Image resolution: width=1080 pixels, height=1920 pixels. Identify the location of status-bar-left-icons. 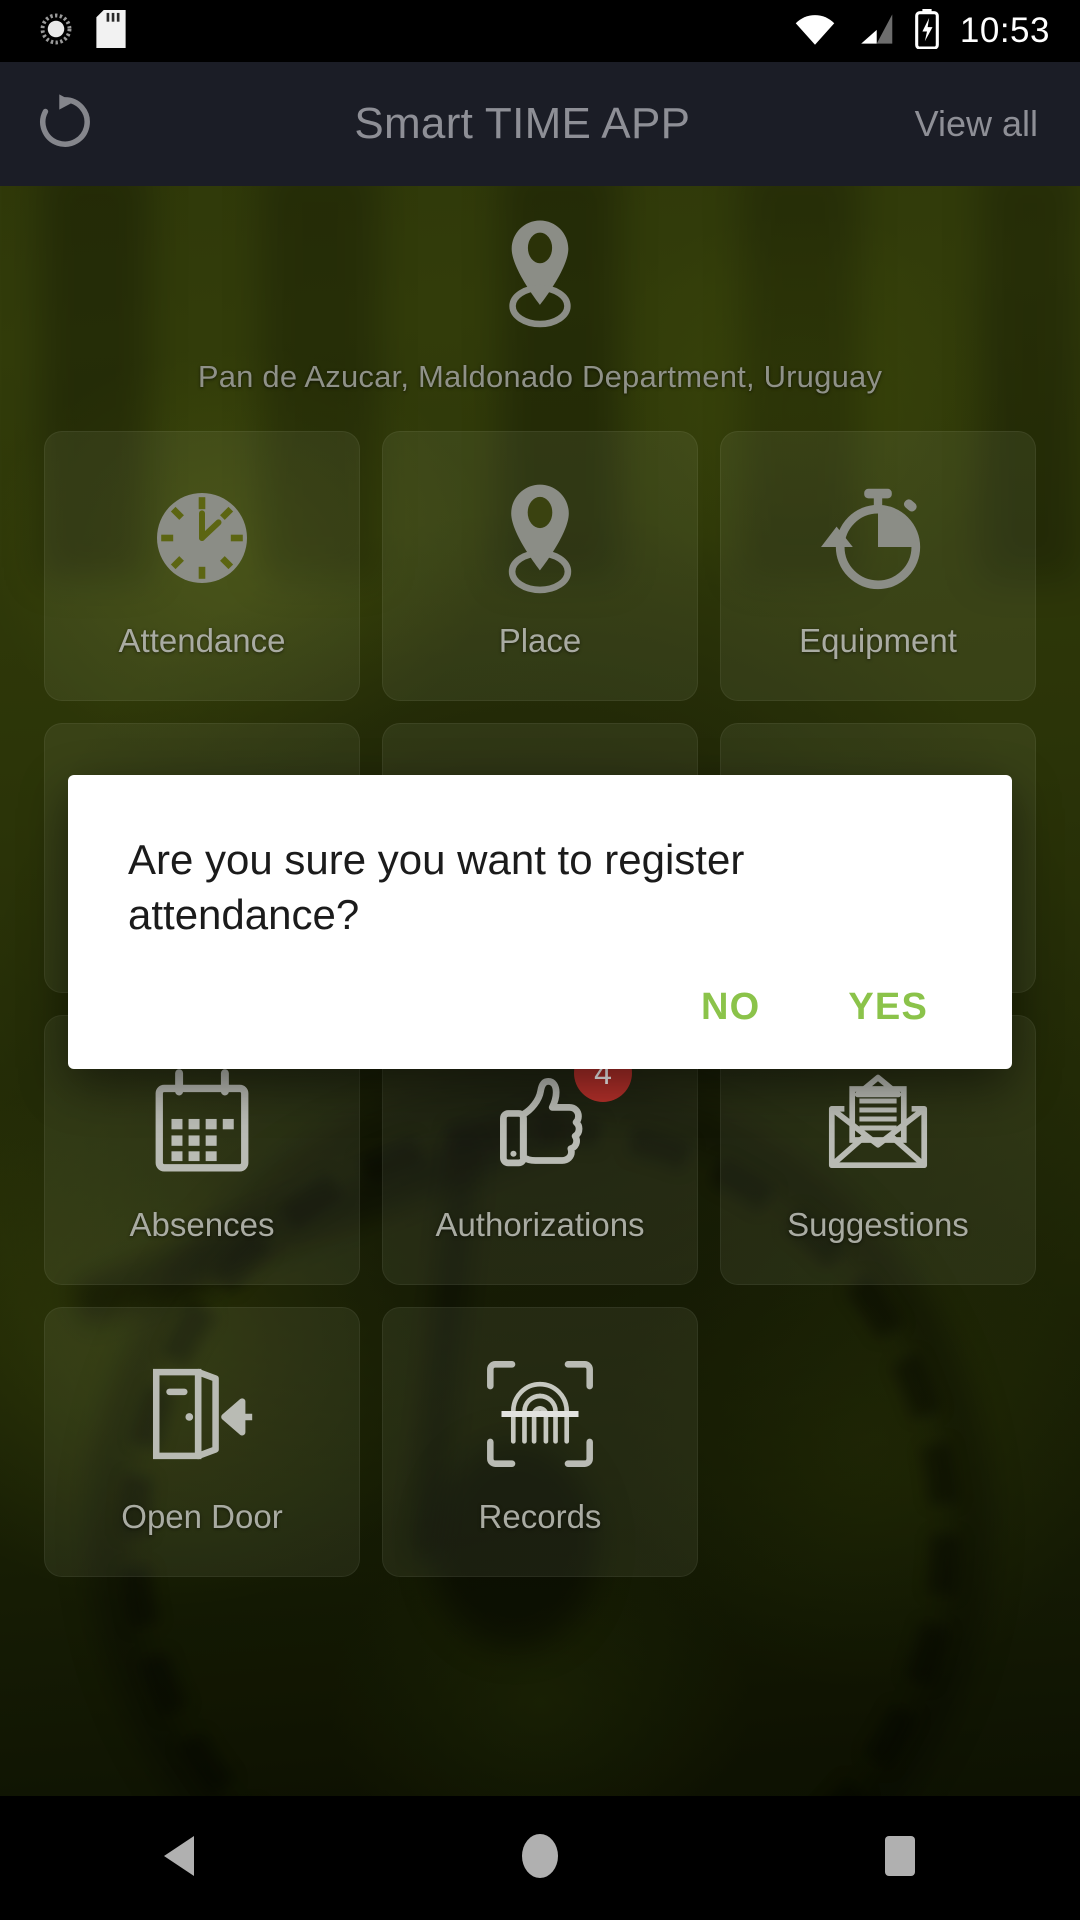
(397, 31).